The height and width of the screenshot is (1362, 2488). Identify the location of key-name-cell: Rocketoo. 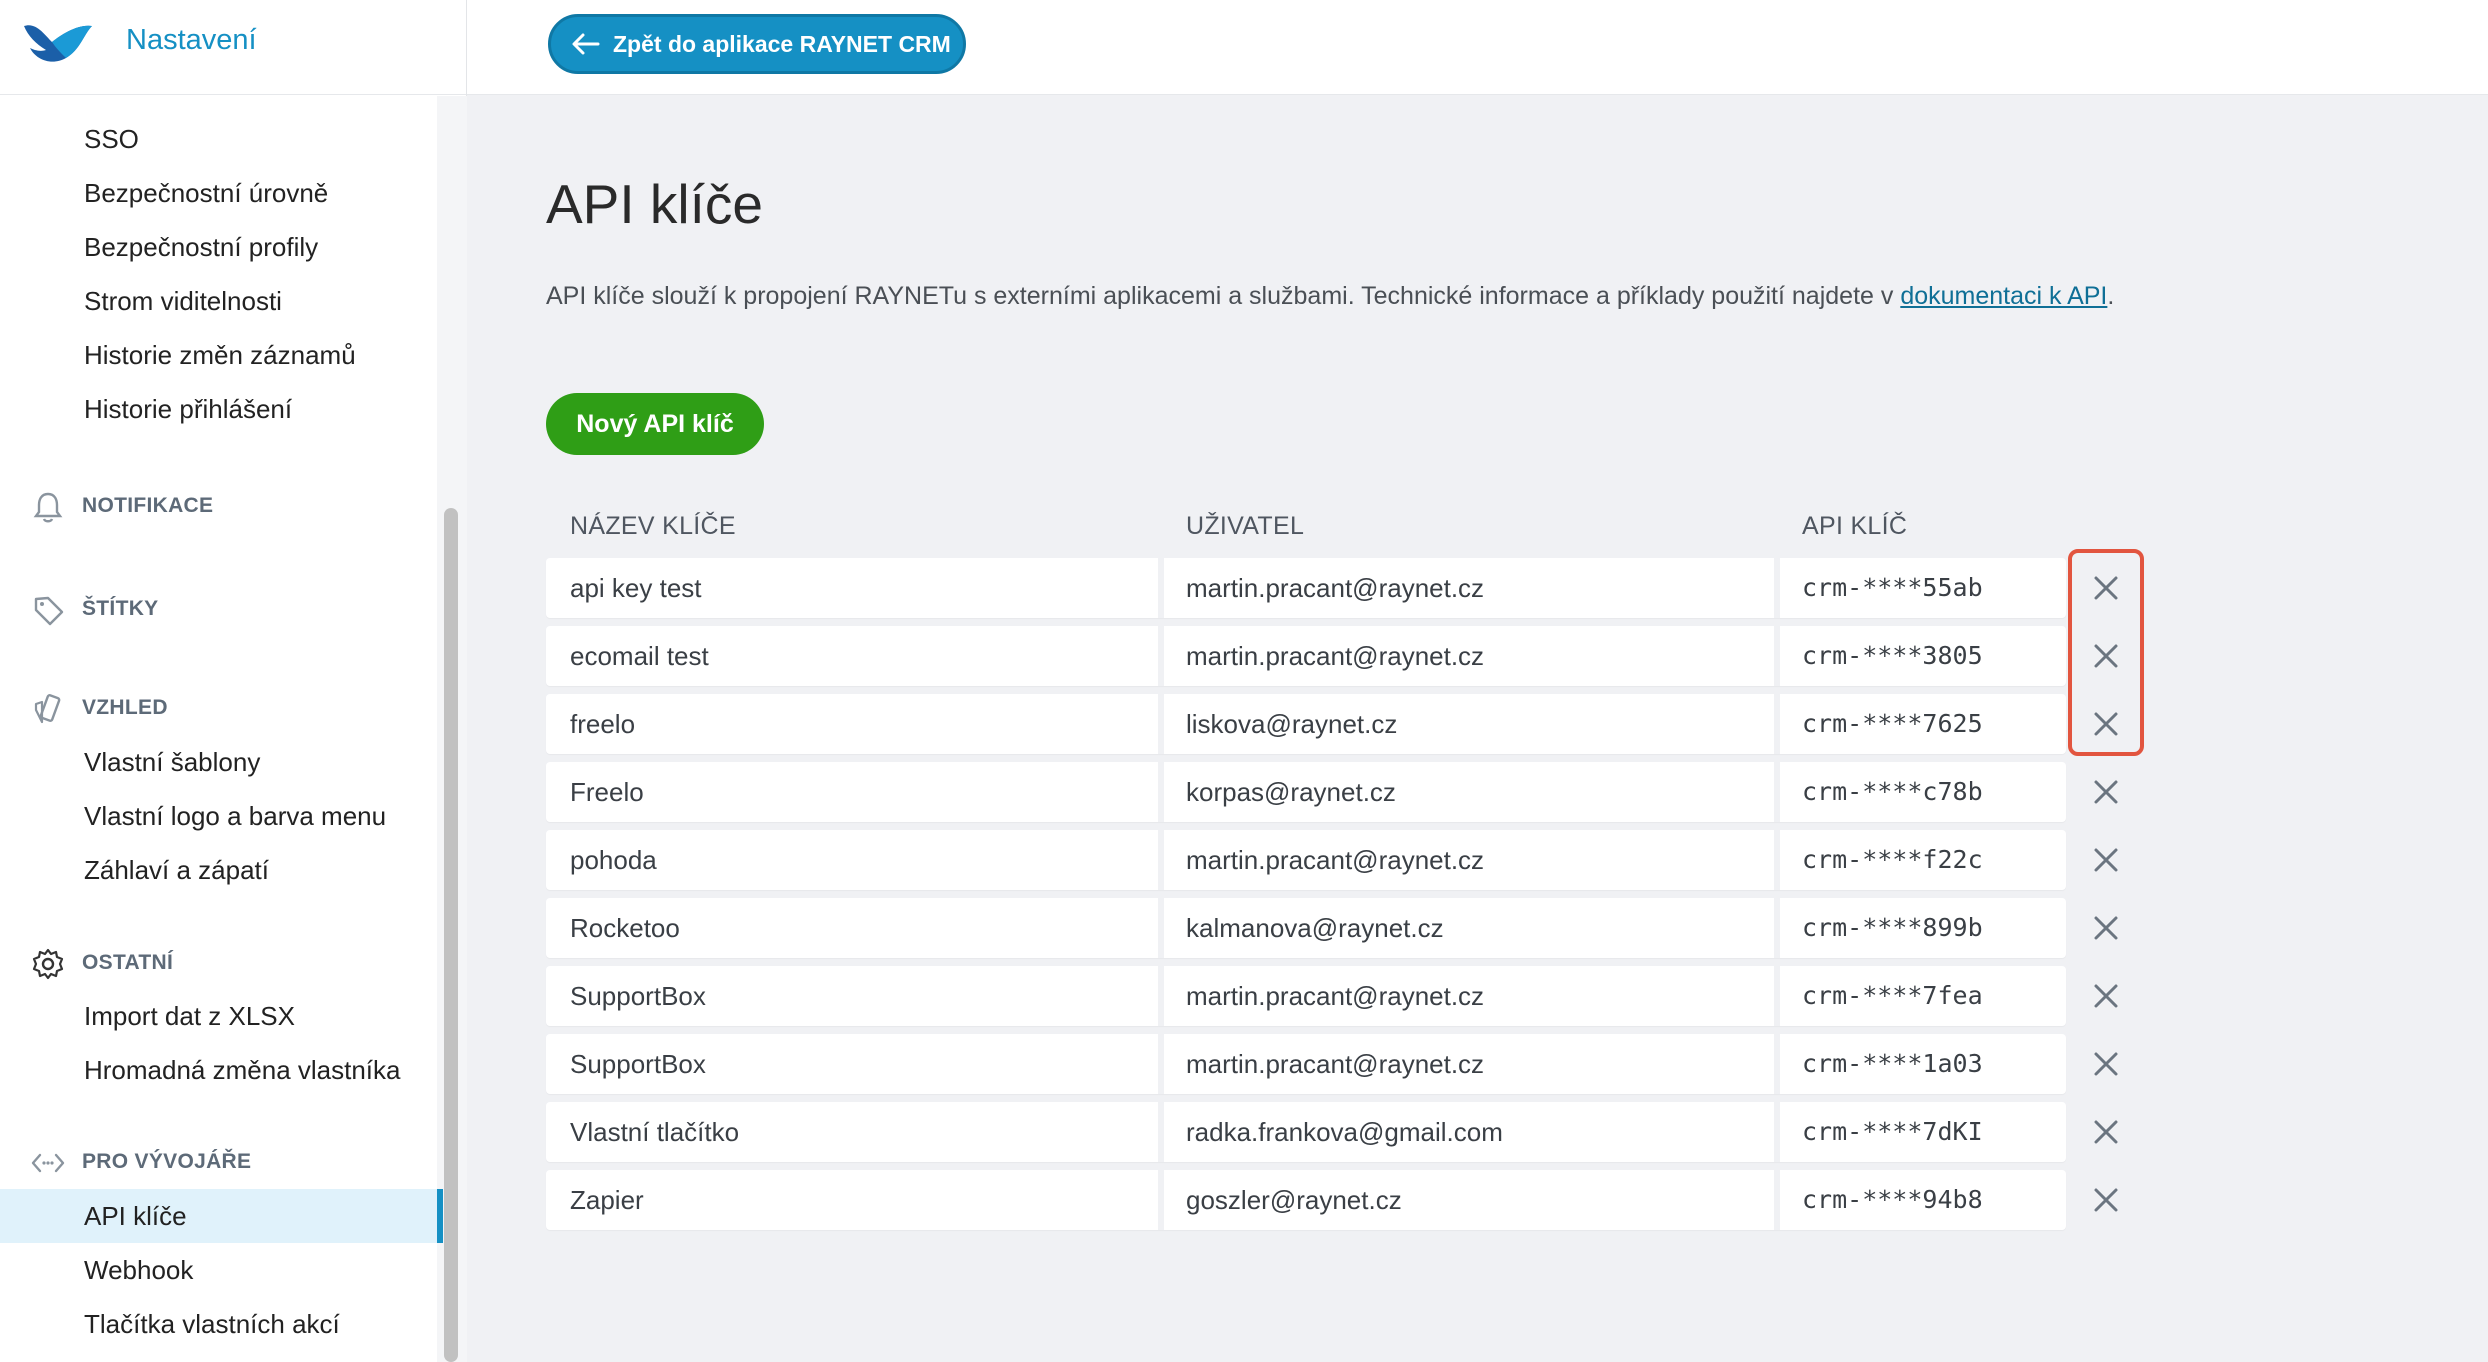
(625, 928).